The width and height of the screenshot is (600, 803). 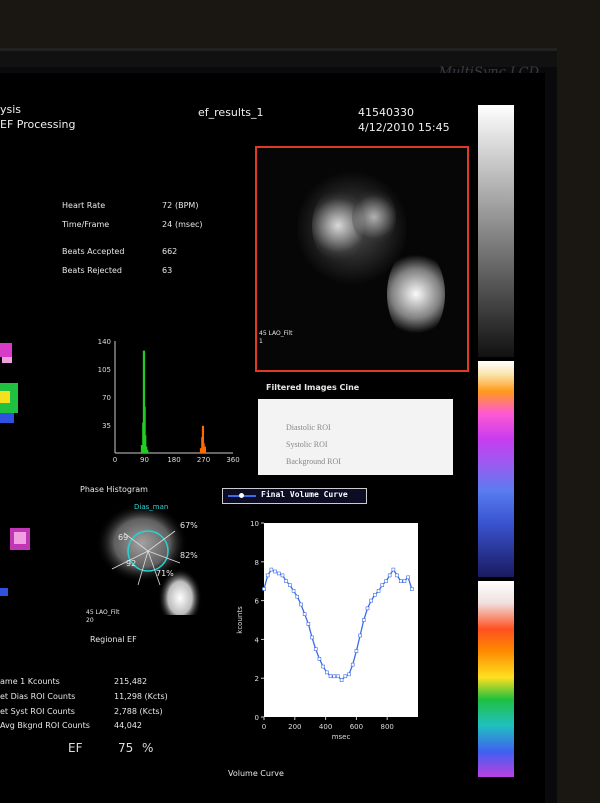 What do you see at coordinates (113, 639) in the screenshot?
I see `regional-ef-title: Regional EF` at bounding box center [113, 639].